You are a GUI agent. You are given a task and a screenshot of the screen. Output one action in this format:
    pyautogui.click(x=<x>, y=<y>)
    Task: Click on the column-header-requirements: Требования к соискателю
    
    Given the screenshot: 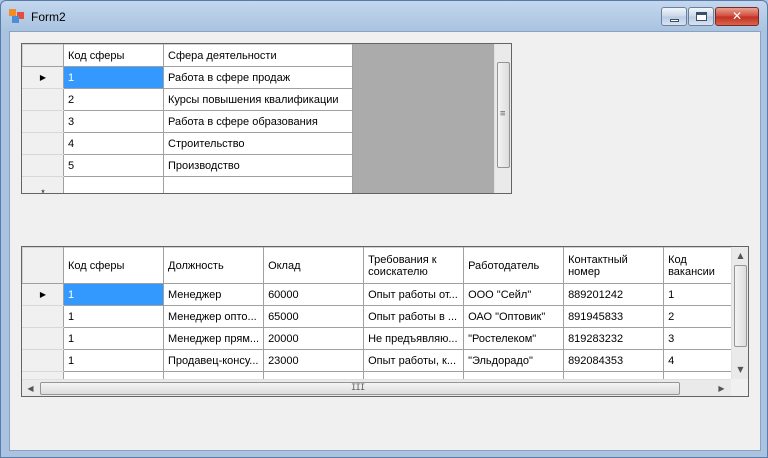 What is the action you would take?
    pyautogui.click(x=414, y=265)
    